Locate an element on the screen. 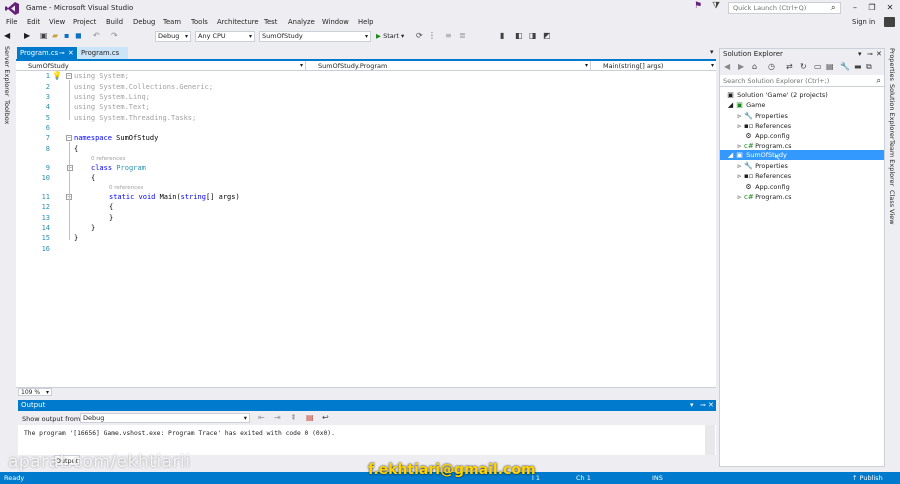  platform-select: Any CPU ▾ is located at coordinates (225, 36).